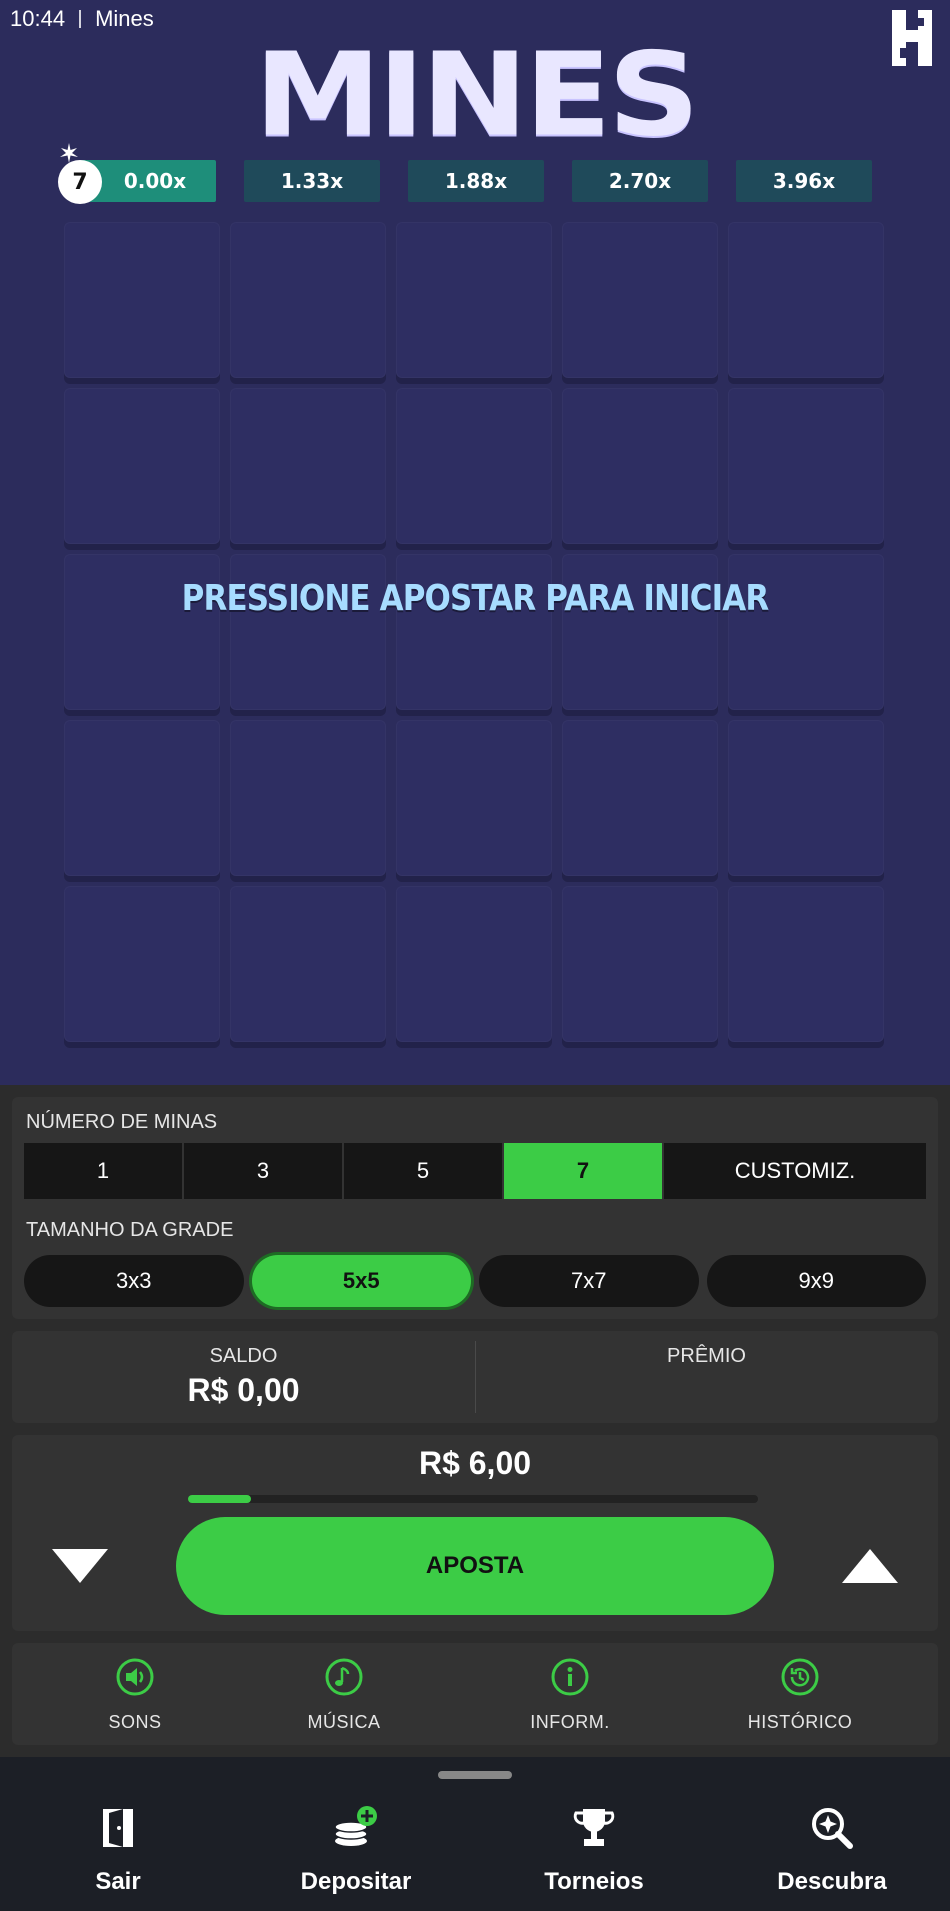  Describe the element at coordinates (594, 1881) in the screenshot. I see `nav-tournaments-label: Torneios` at that location.